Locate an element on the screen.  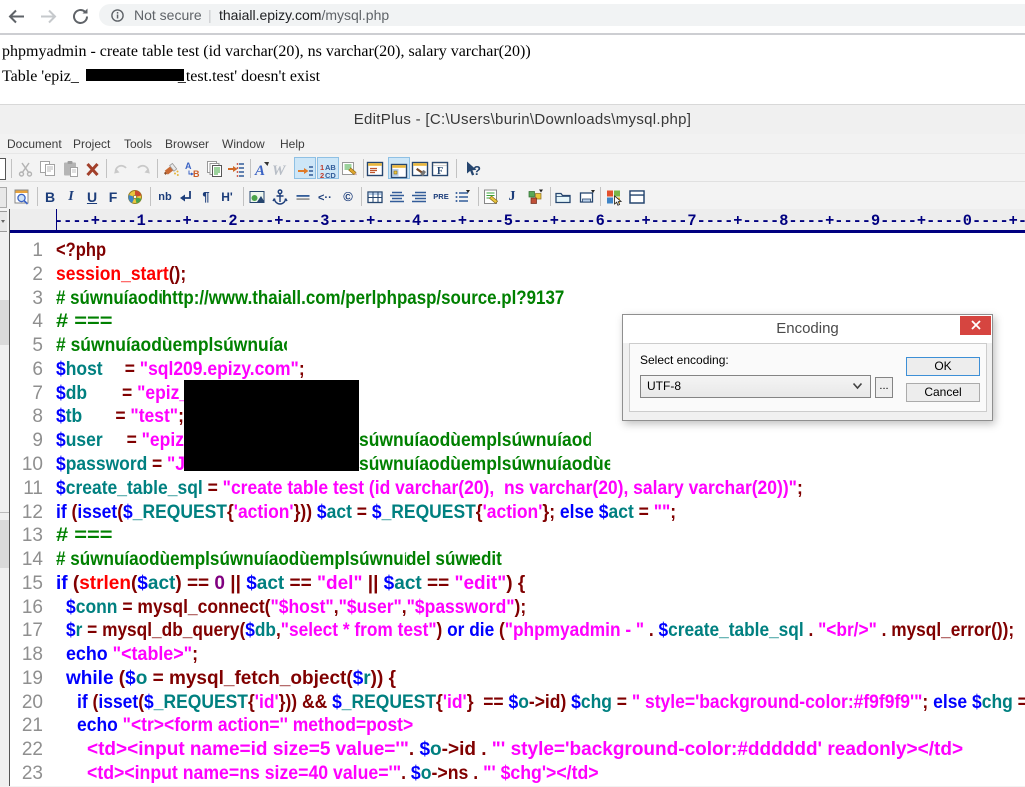
svg-text: W is located at coordinates (279, 170).